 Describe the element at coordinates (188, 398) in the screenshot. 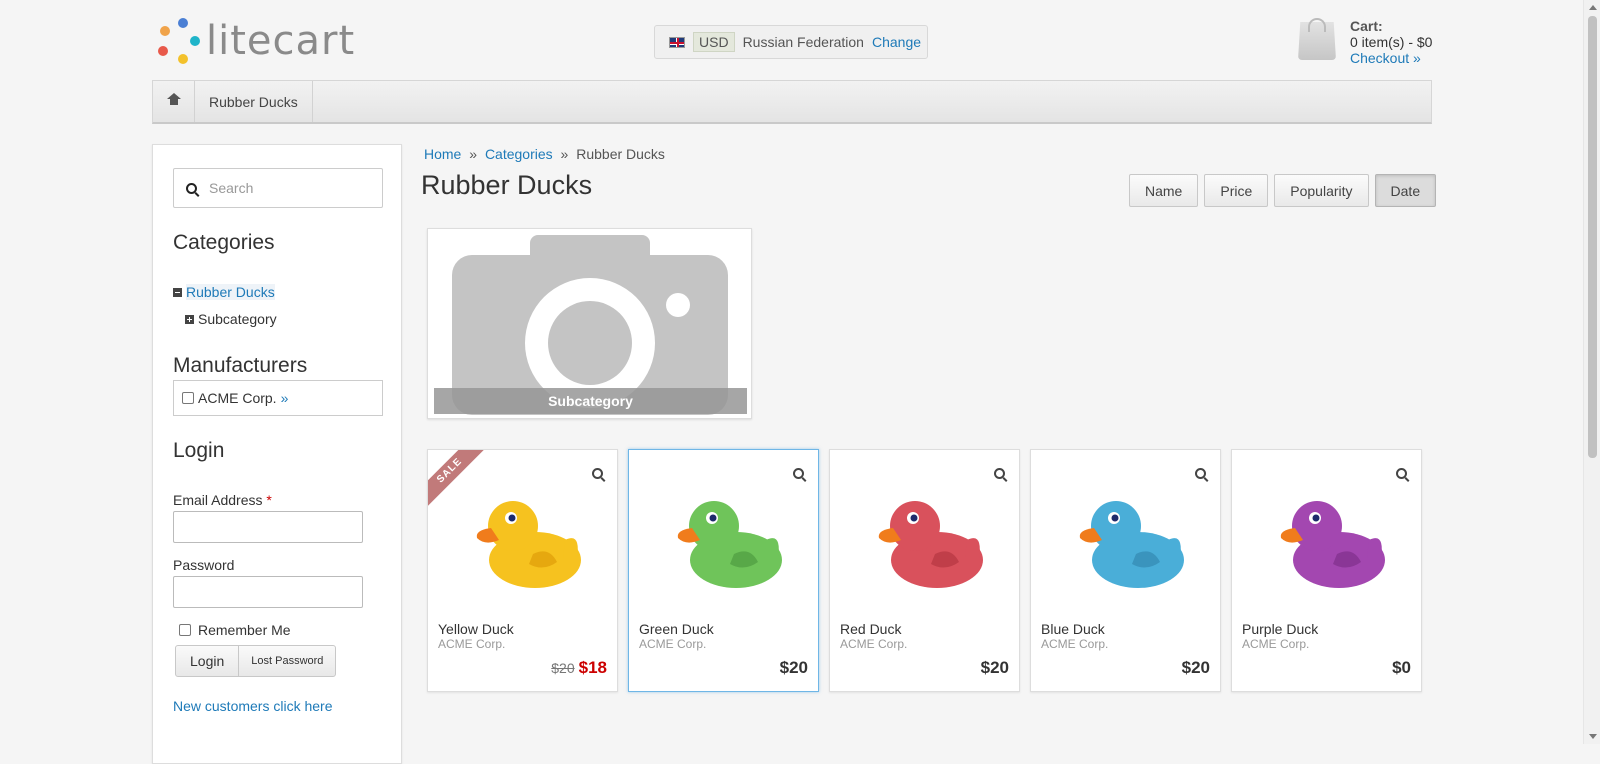

I see `manufacturer-checkbox` at that location.